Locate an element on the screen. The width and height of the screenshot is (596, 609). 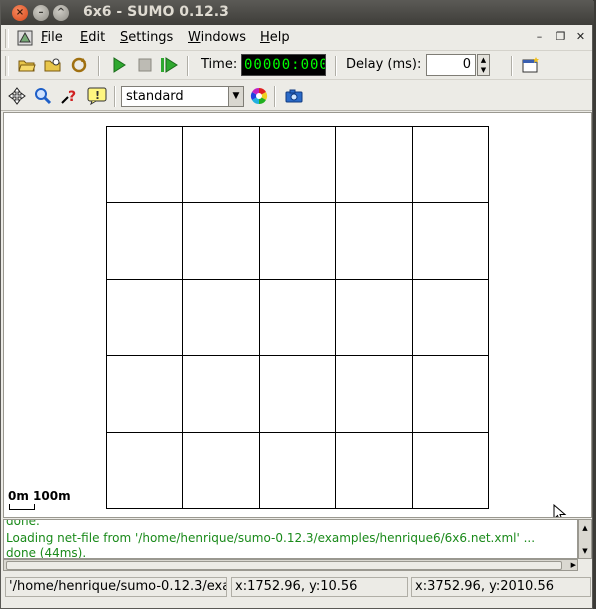
camera-icon is located at coordinates (294, 96).